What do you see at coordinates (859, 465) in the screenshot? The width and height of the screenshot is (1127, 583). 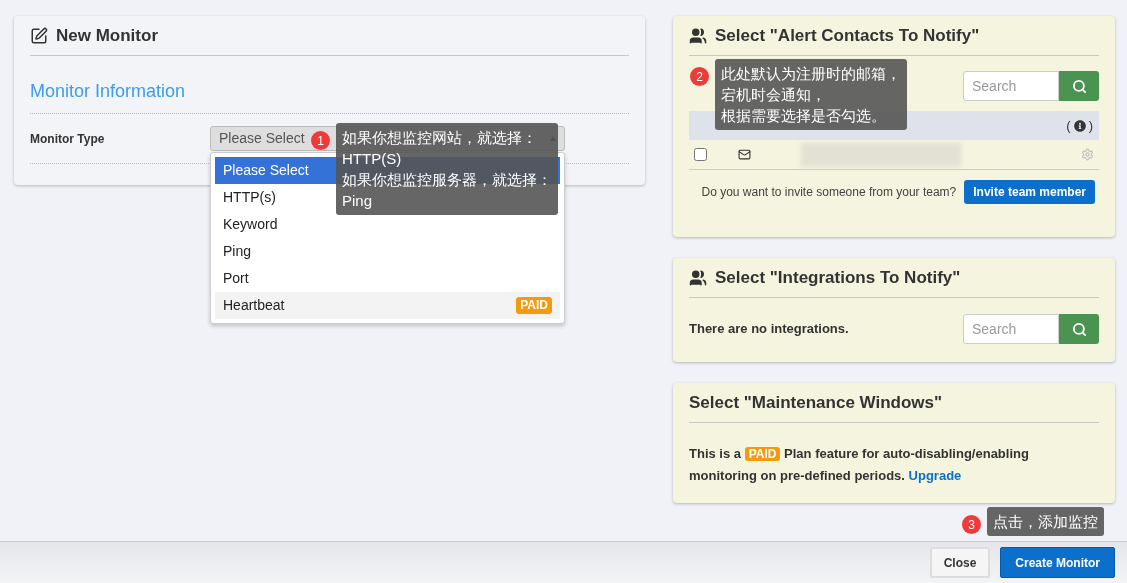 I see `plan-notice: This is a PAID Plan feature for auto-disabling/enabling monitoring on pre-defined periods. Upgrade` at bounding box center [859, 465].